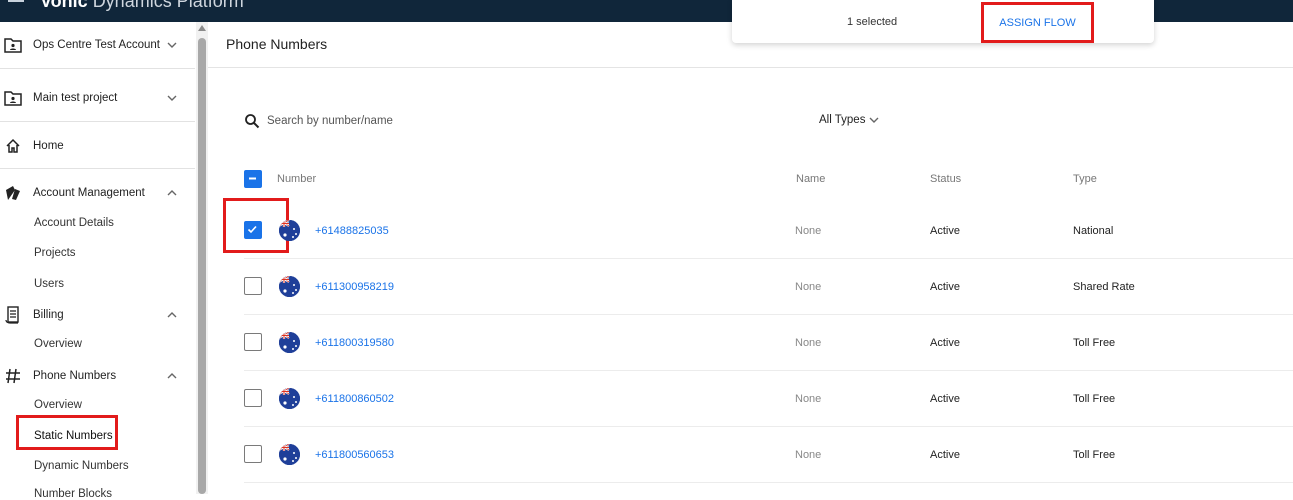  Describe the element at coordinates (202, 266) in the screenshot. I see `scrollbar-thumb` at that location.